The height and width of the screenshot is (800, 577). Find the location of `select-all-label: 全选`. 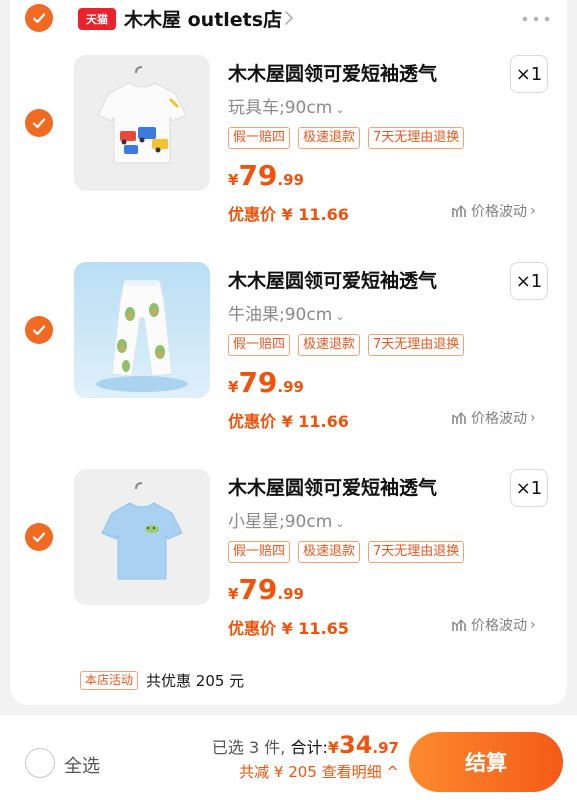

select-all-label: 全选 is located at coordinates (82, 765).